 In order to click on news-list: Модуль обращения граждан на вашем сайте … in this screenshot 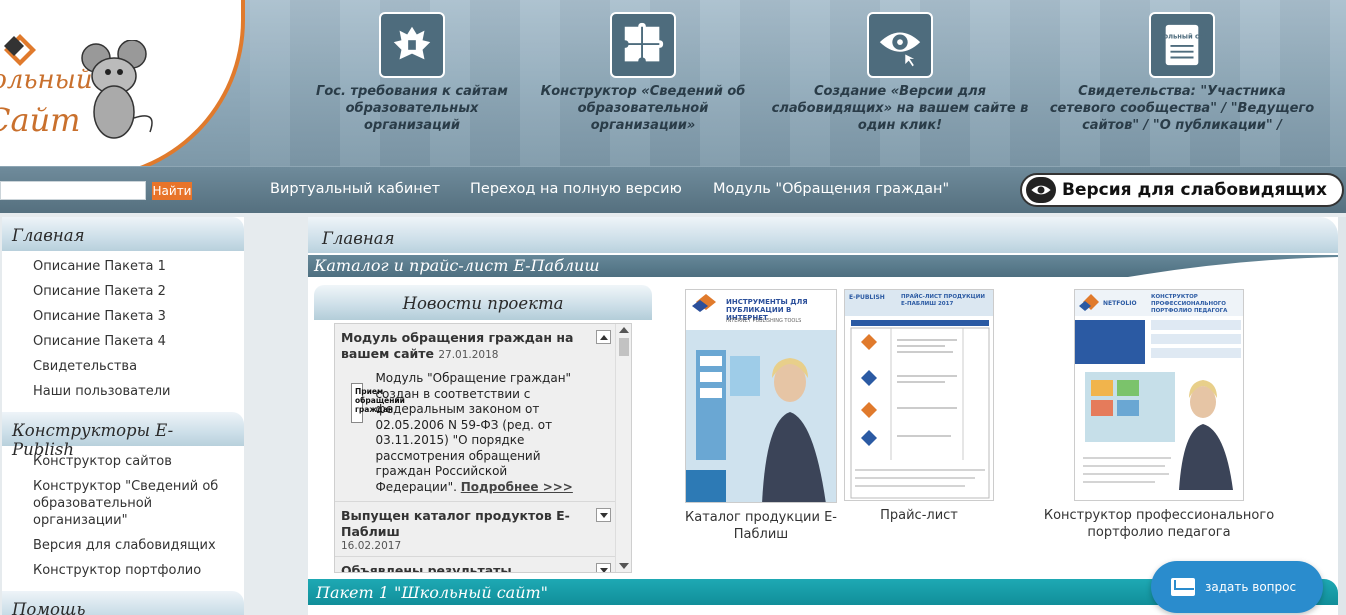, I will do `click(475, 448)`.